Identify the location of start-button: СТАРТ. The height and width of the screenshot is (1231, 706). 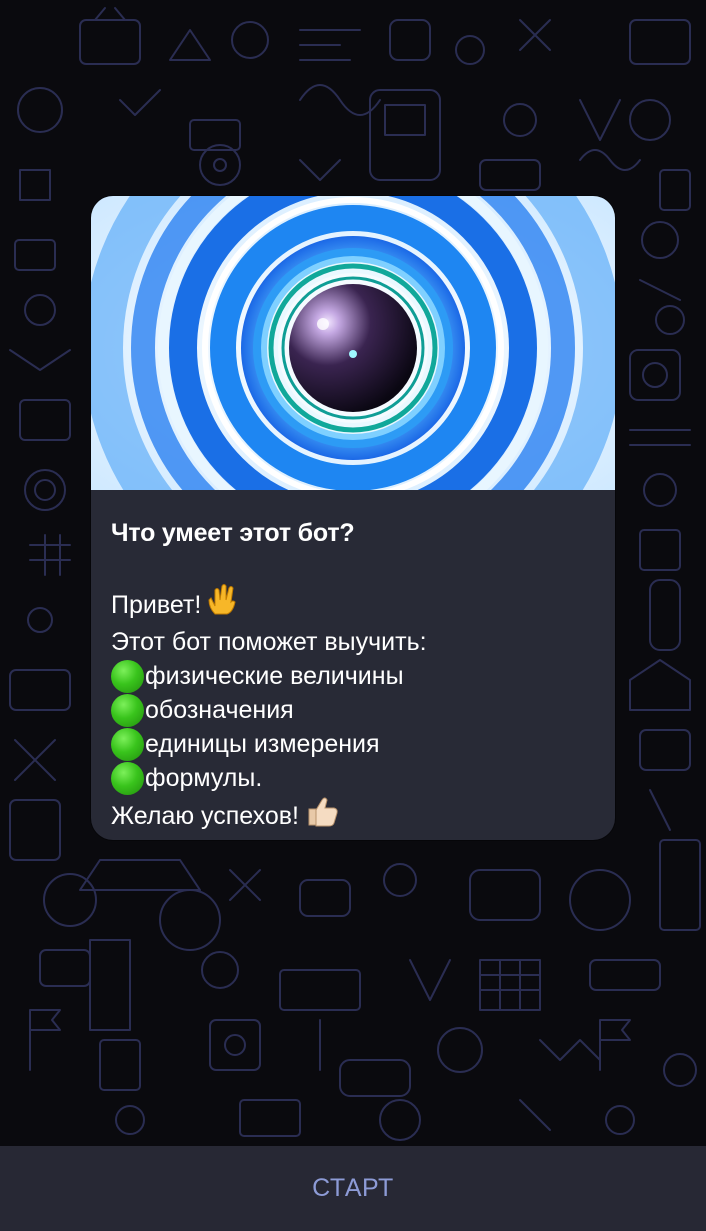
(353, 1188).